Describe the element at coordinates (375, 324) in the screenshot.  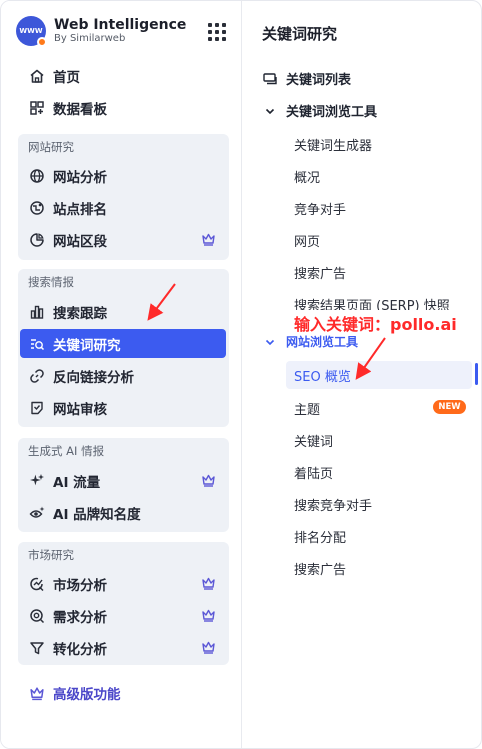
I see `annotation-text: 输入关键词：pollo.ai` at that location.